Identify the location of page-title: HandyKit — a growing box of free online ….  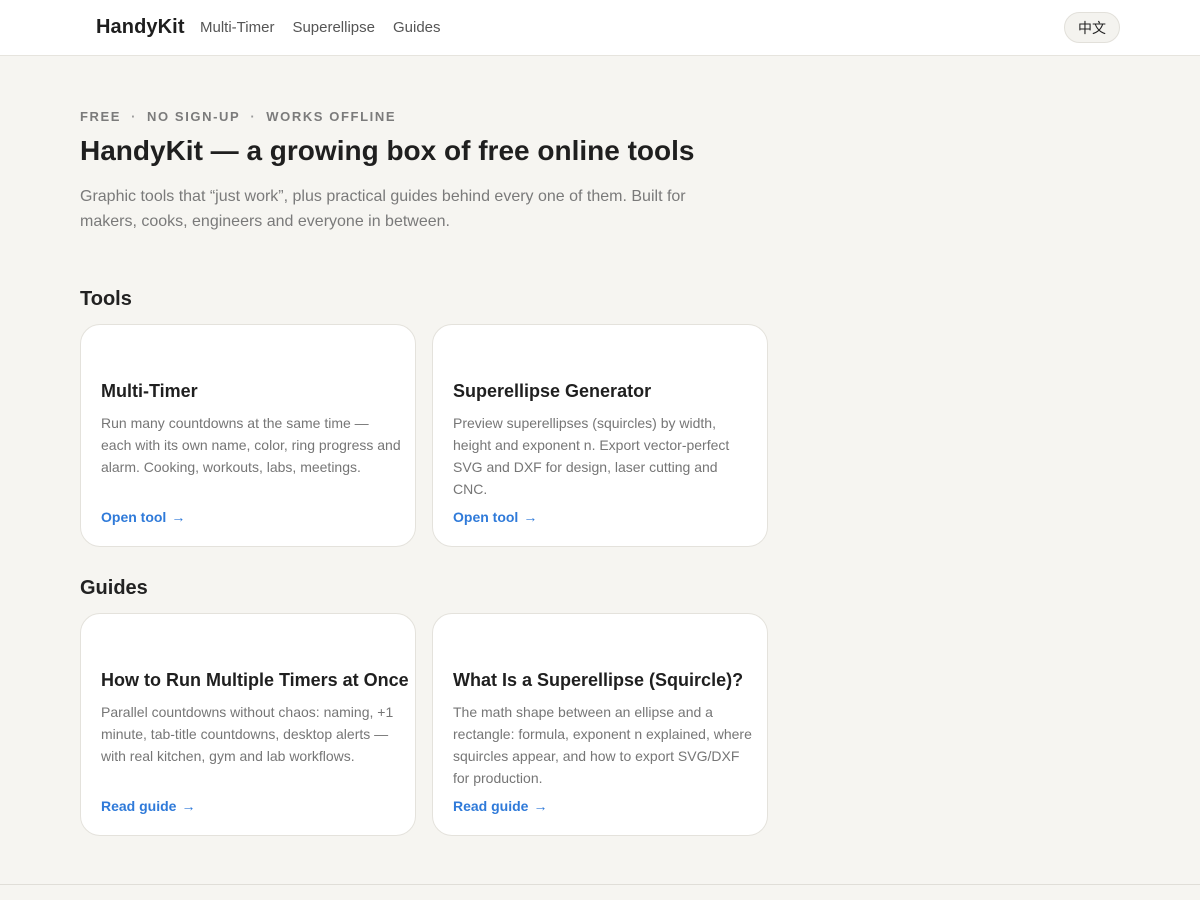
(387, 150).